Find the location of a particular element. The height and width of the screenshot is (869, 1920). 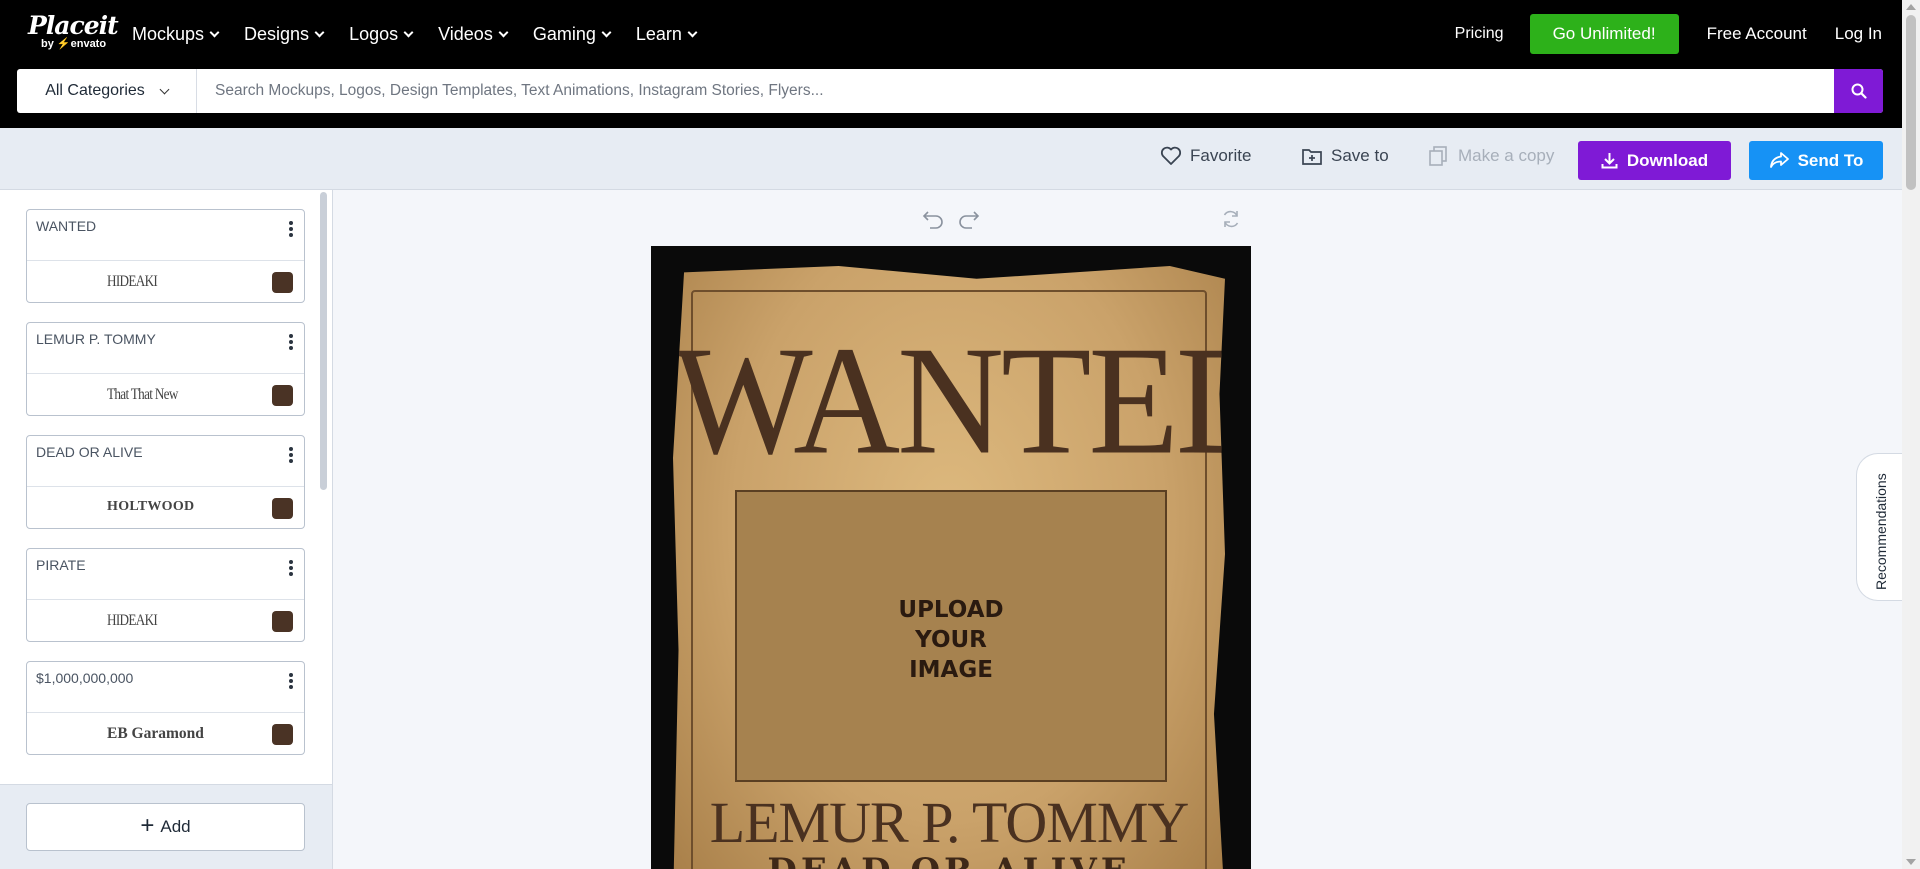

download-label: Download is located at coordinates (1667, 160).